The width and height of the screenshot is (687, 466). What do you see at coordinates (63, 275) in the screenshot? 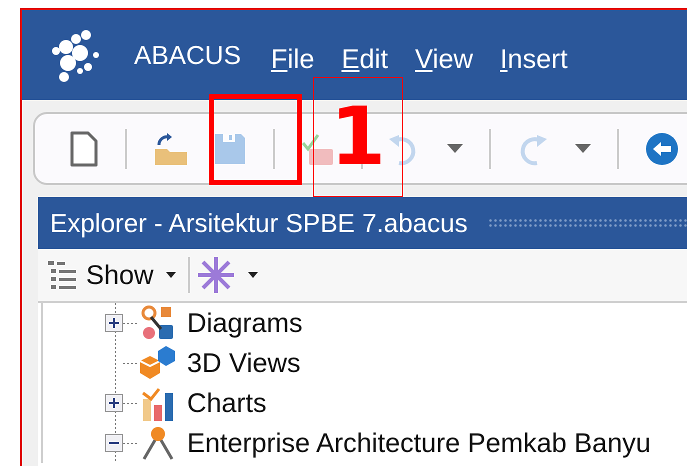
I see `list-icon` at bounding box center [63, 275].